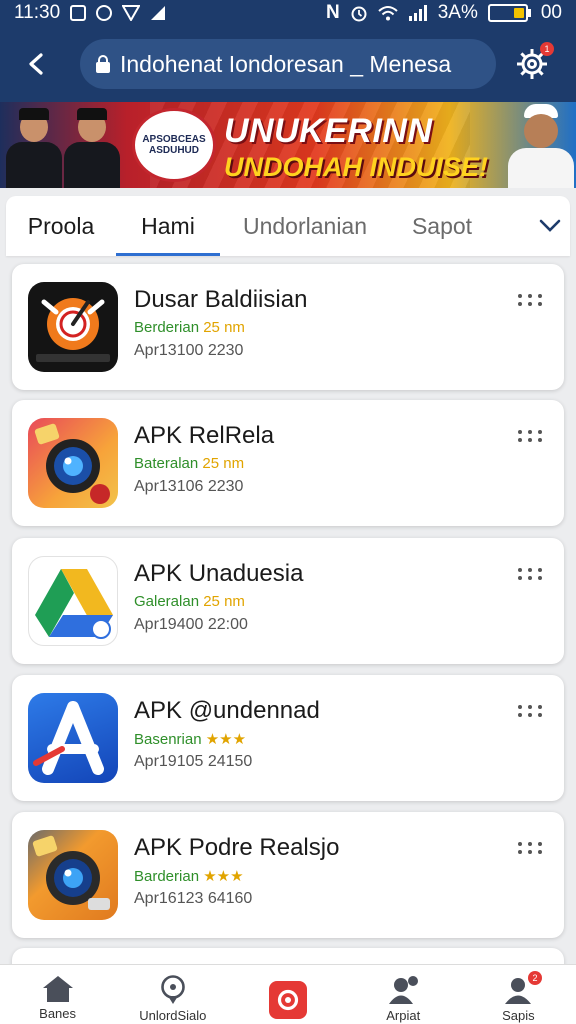 This screenshot has height=1024, width=576. Describe the element at coordinates (158, 13) in the screenshot. I see `signal-icon` at that location.